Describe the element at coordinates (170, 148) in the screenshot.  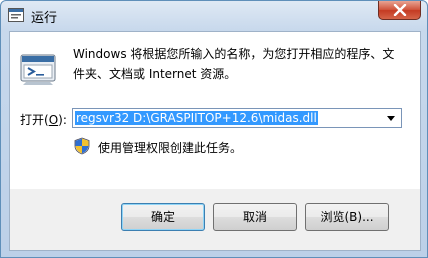
I see `admin-privilege-note: 使用管理权限创建此任务。` at that location.